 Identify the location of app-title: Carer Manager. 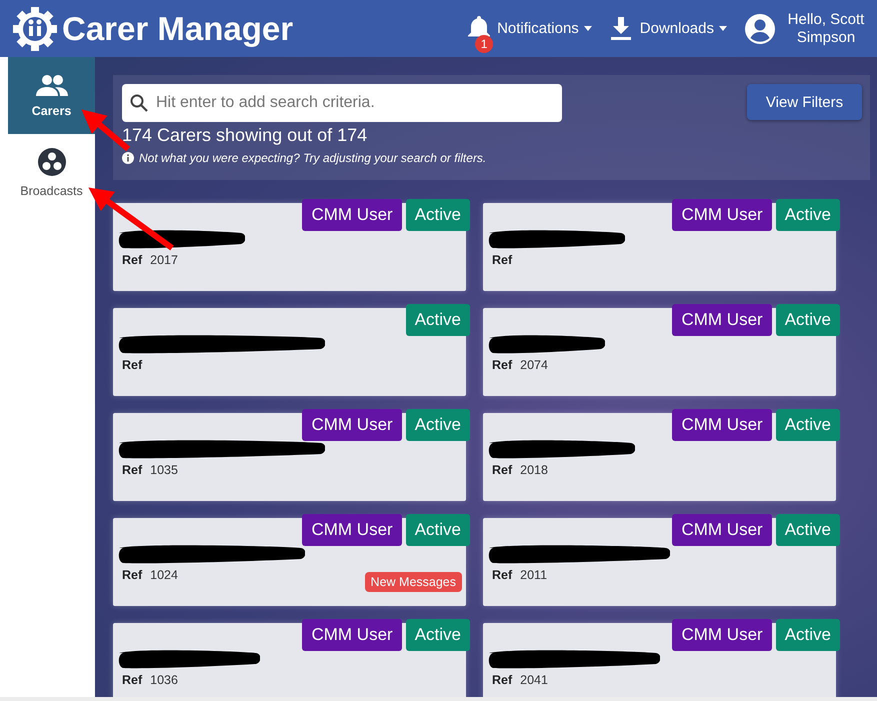
(178, 29).